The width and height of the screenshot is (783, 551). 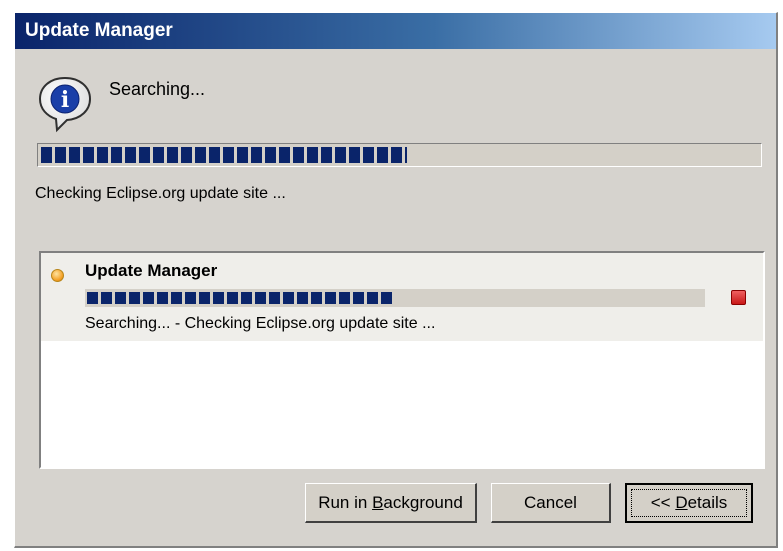 I want to click on svg-text: i, so click(x=65, y=100).